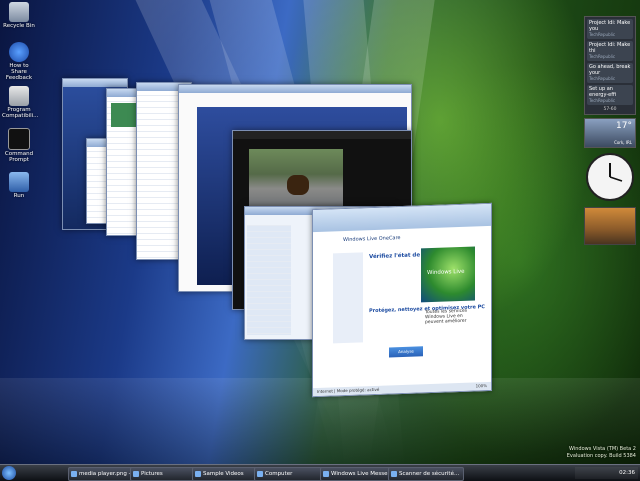 Image resolution: width=640 pixels, height=481 pixels. What do you see at coordinates (9, 473) in the screenshot?
I see `start-orb-icon` at bounding box center [9, 473].